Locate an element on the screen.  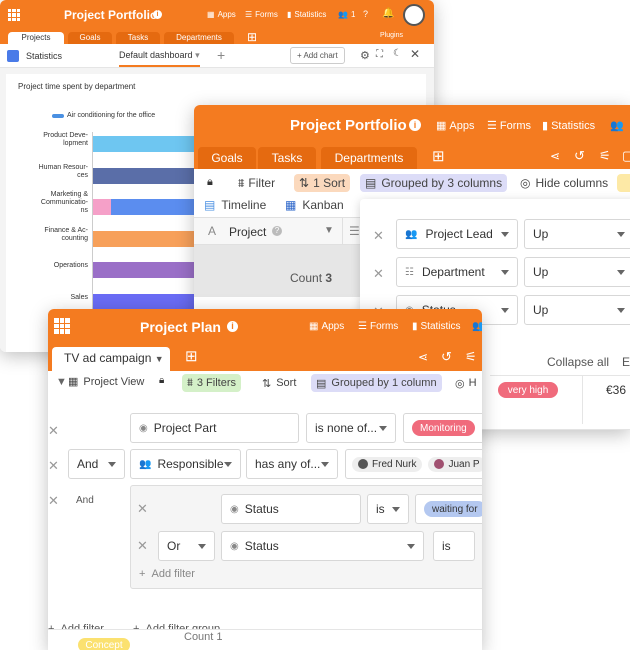
add-chart-button: + Add chart is located at coordinates (317, 55).